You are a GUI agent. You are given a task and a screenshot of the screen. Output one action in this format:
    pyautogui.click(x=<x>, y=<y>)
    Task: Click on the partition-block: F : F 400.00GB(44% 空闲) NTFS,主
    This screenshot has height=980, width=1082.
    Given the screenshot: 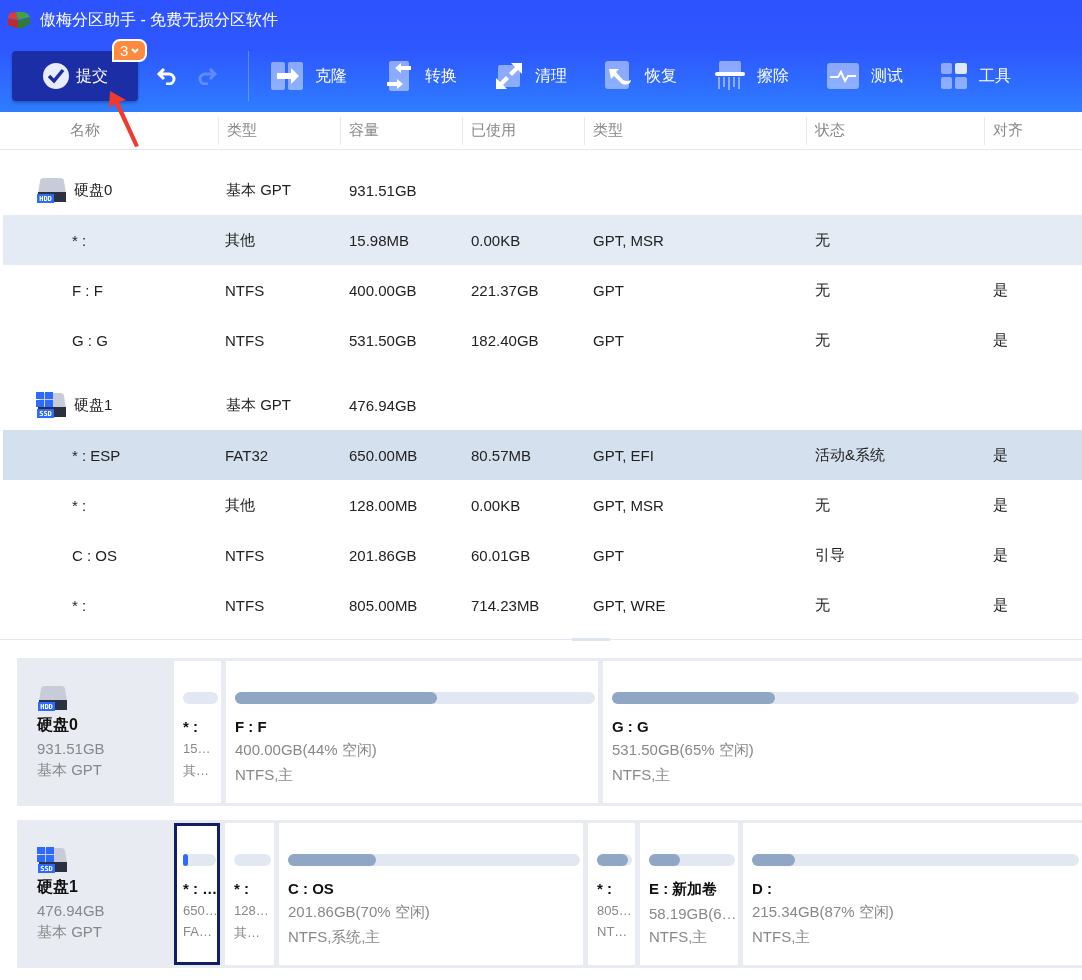 What is the action you would take?
    pyautogui.click(x=412, y=732)
    